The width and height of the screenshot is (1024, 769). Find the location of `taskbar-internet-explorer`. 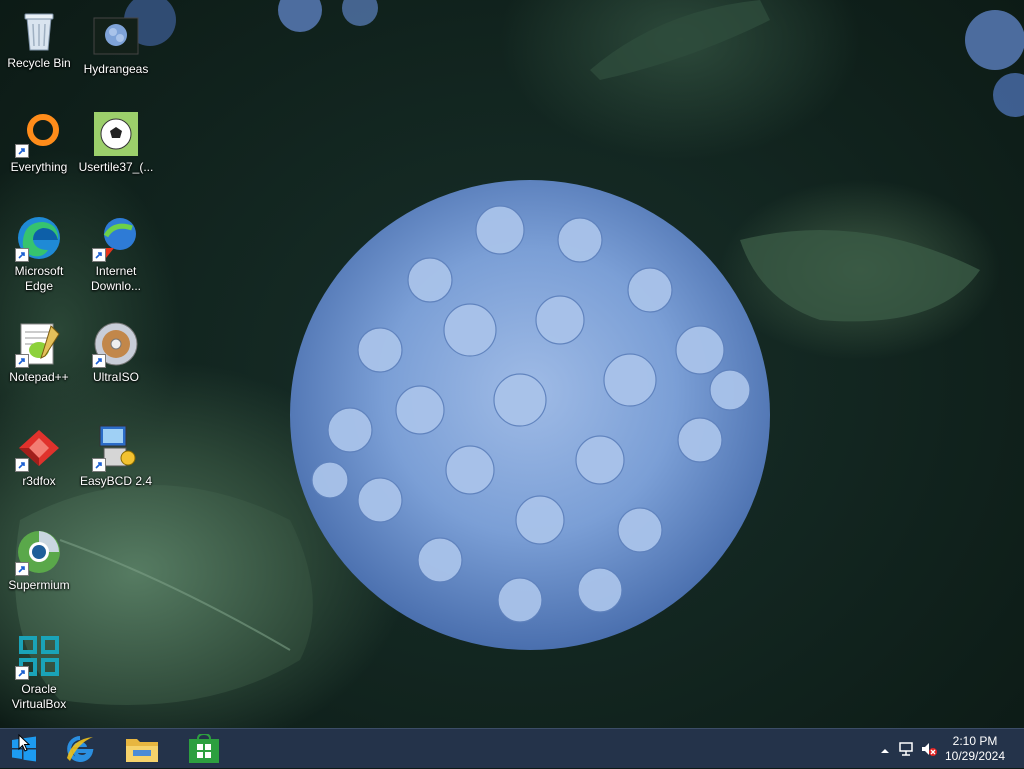

taskbar-internet-explorer is located at coordinates (80, 749).